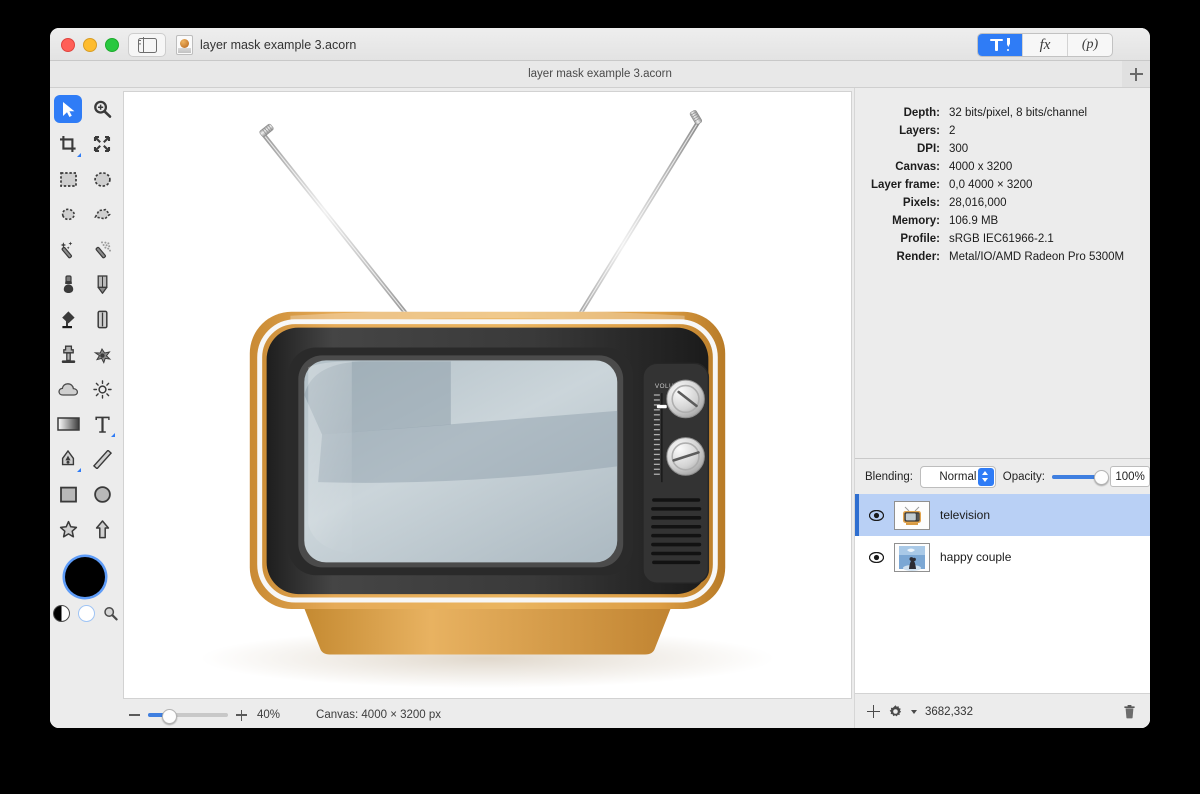 The width and height of the screenshot is (1200, 794). Describe the element at coordinates (685, 399) in the screenshot. I see `tv-knob-upper` at that location.